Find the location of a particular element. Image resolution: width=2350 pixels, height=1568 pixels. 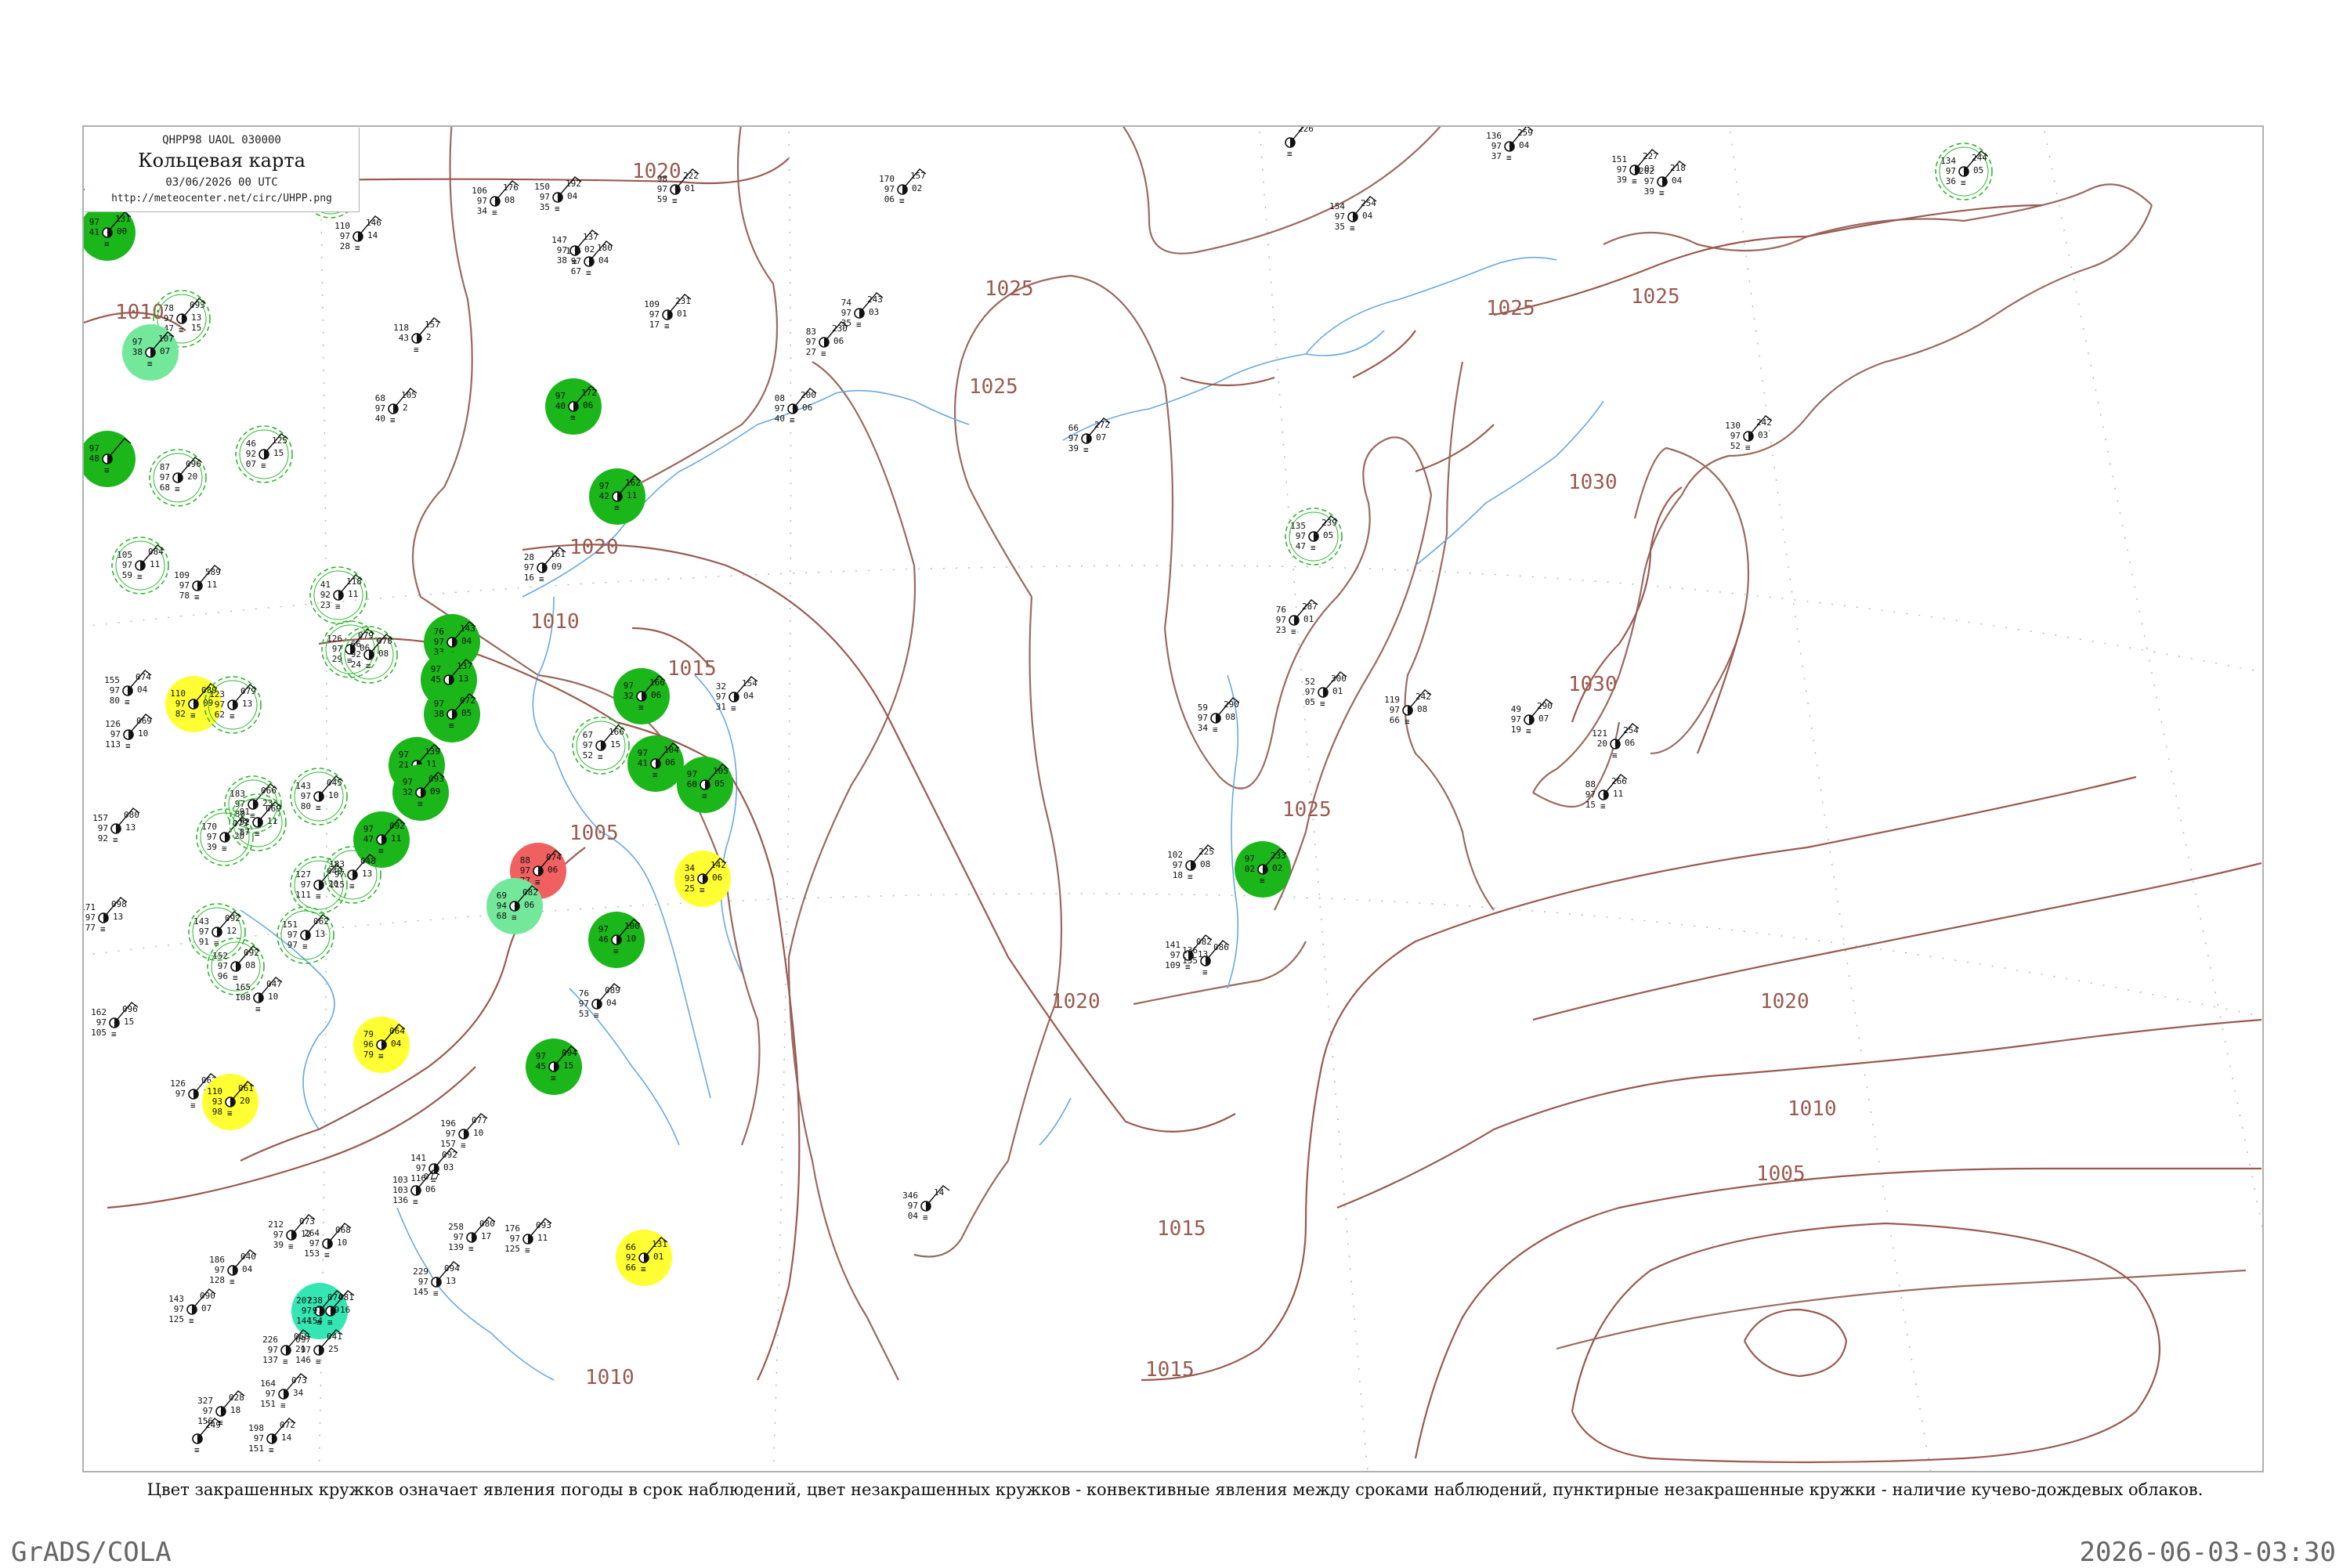

station-plot: 072 9738 05 ≡ is located at coordinates (452, 714).